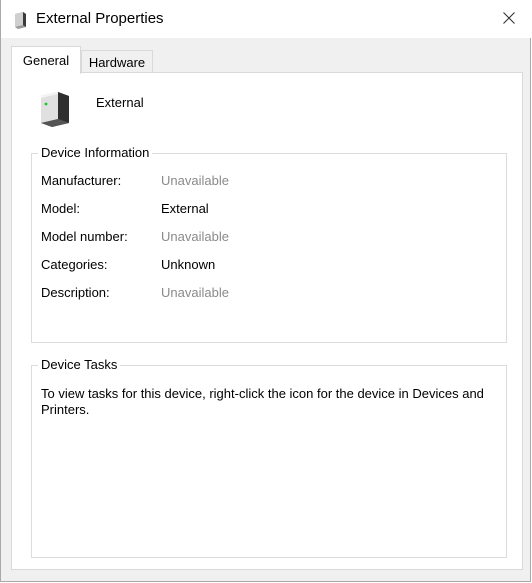 The width and height of the screenshot is (532, 583). What do you see at coordinates (84, 236) in the screenshot?
I see `info-label: Model number:` at bounding box center [84, 236].